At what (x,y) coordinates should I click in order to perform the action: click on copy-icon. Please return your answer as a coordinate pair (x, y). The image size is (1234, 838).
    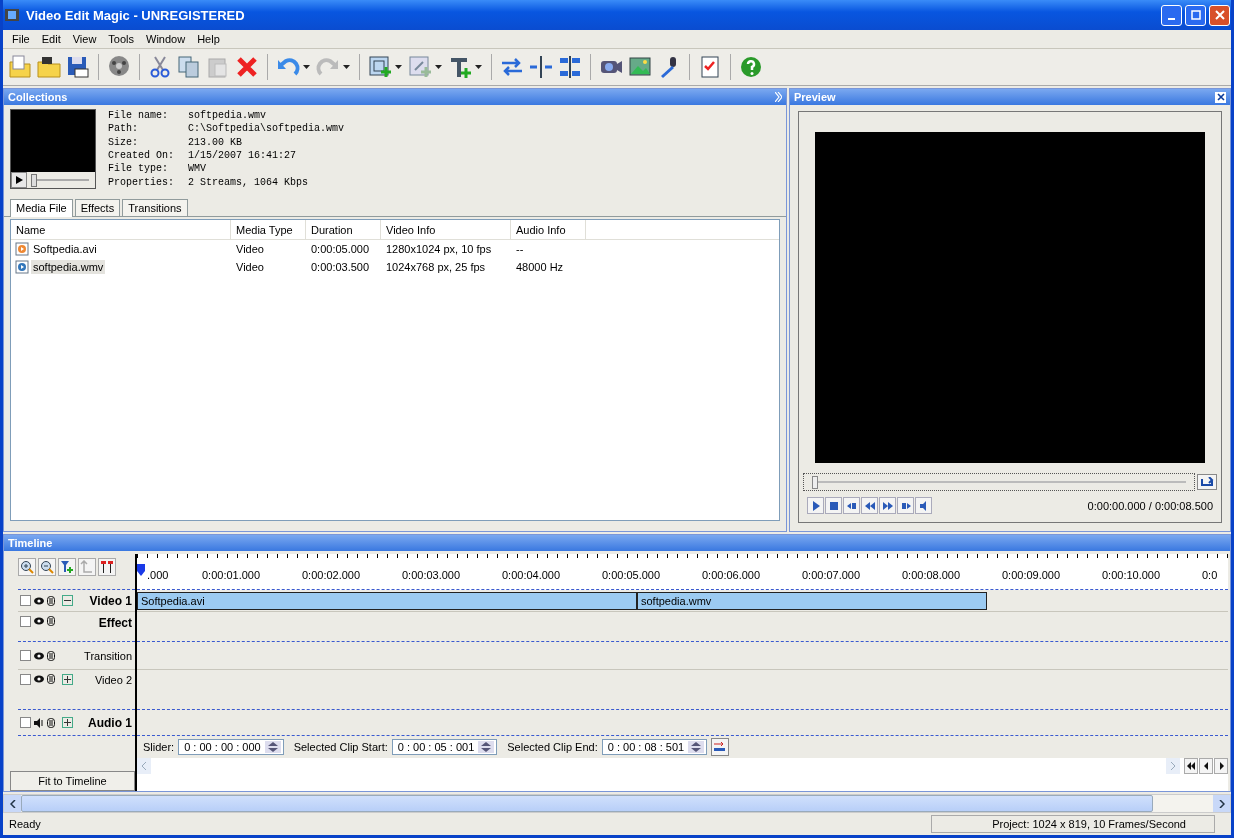
    Looking at the image, I should click on (189, 67).